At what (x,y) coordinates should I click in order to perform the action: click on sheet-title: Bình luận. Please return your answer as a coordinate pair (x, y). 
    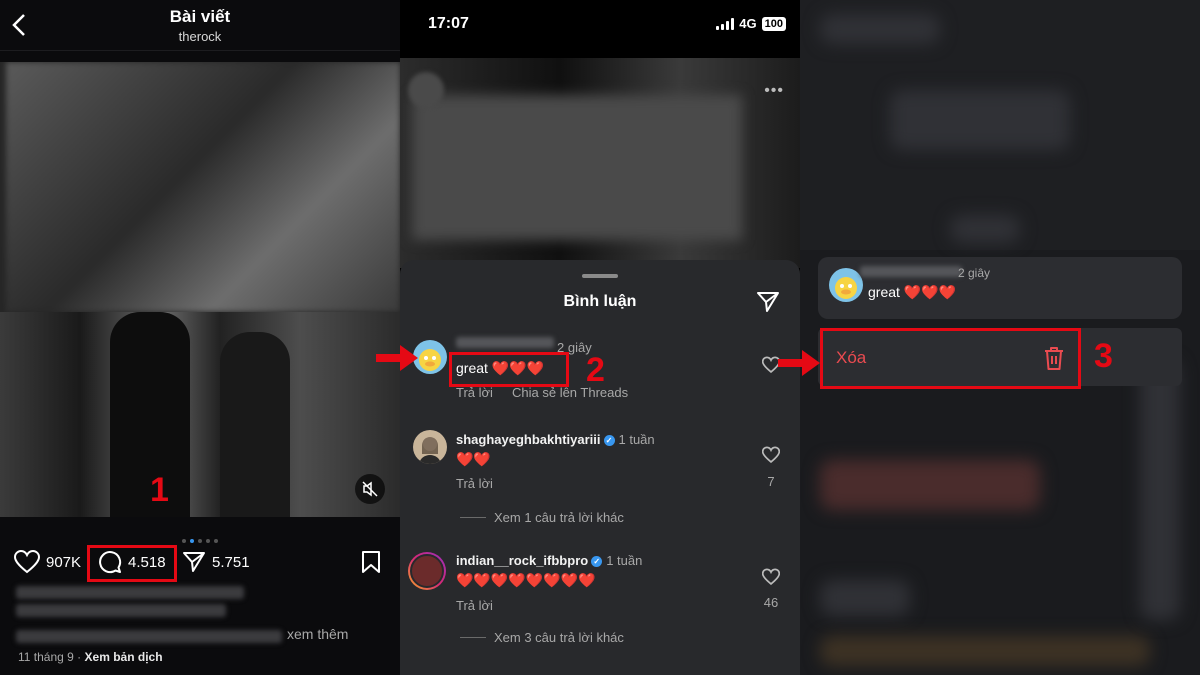
    Looking at the image, I should click on (600, 301).